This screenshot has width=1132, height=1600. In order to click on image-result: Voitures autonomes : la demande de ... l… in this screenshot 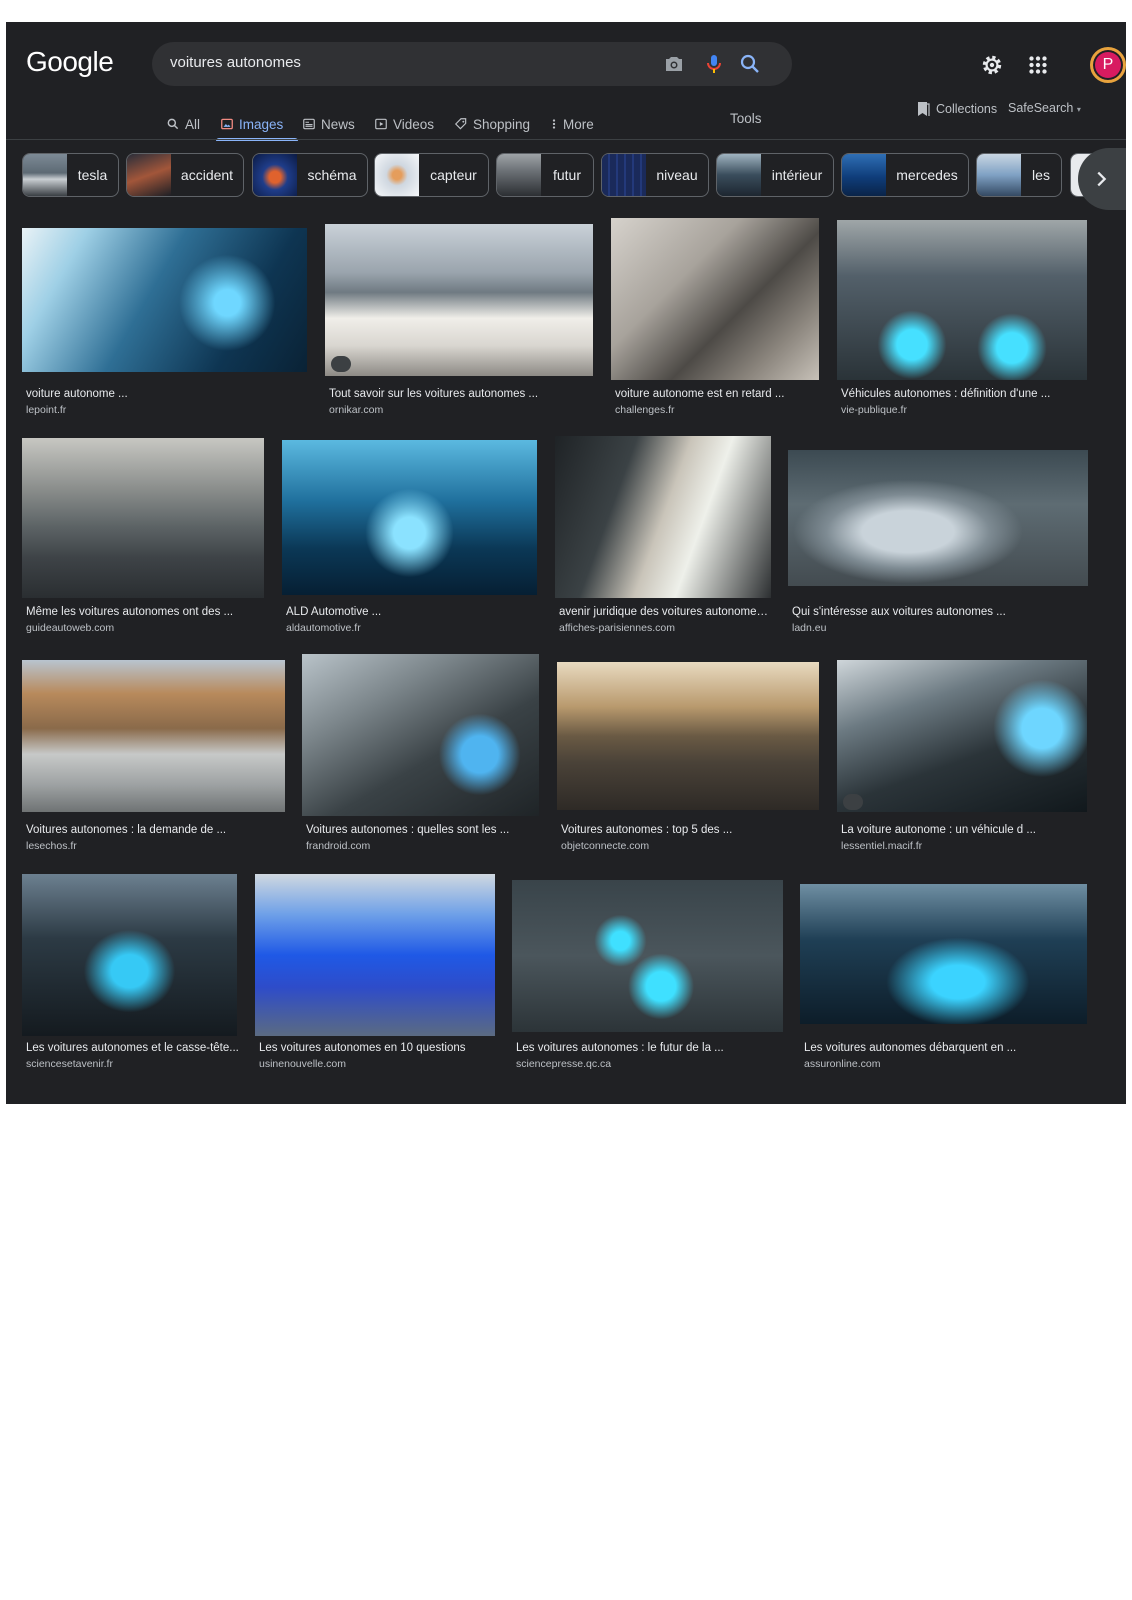, I will do `click(156, 754)`.